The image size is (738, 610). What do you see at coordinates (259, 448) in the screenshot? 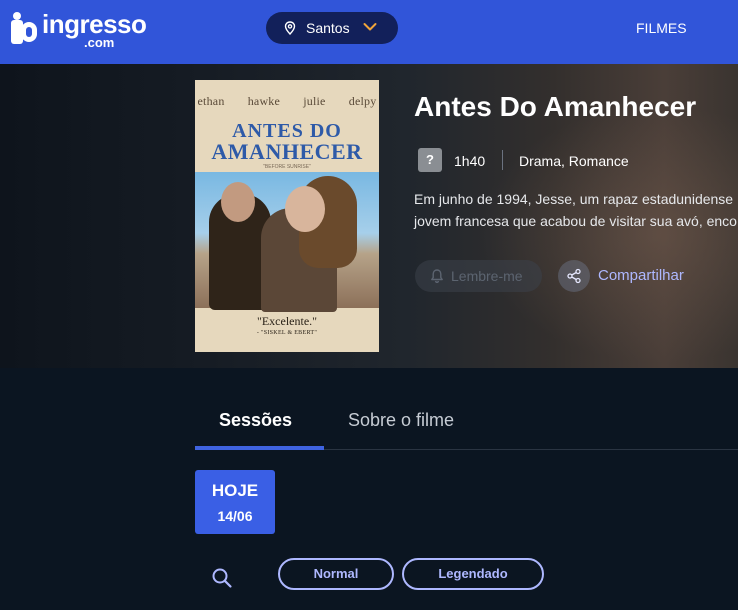
I see `active-tab-indicator` at bounding box center [259, 448].